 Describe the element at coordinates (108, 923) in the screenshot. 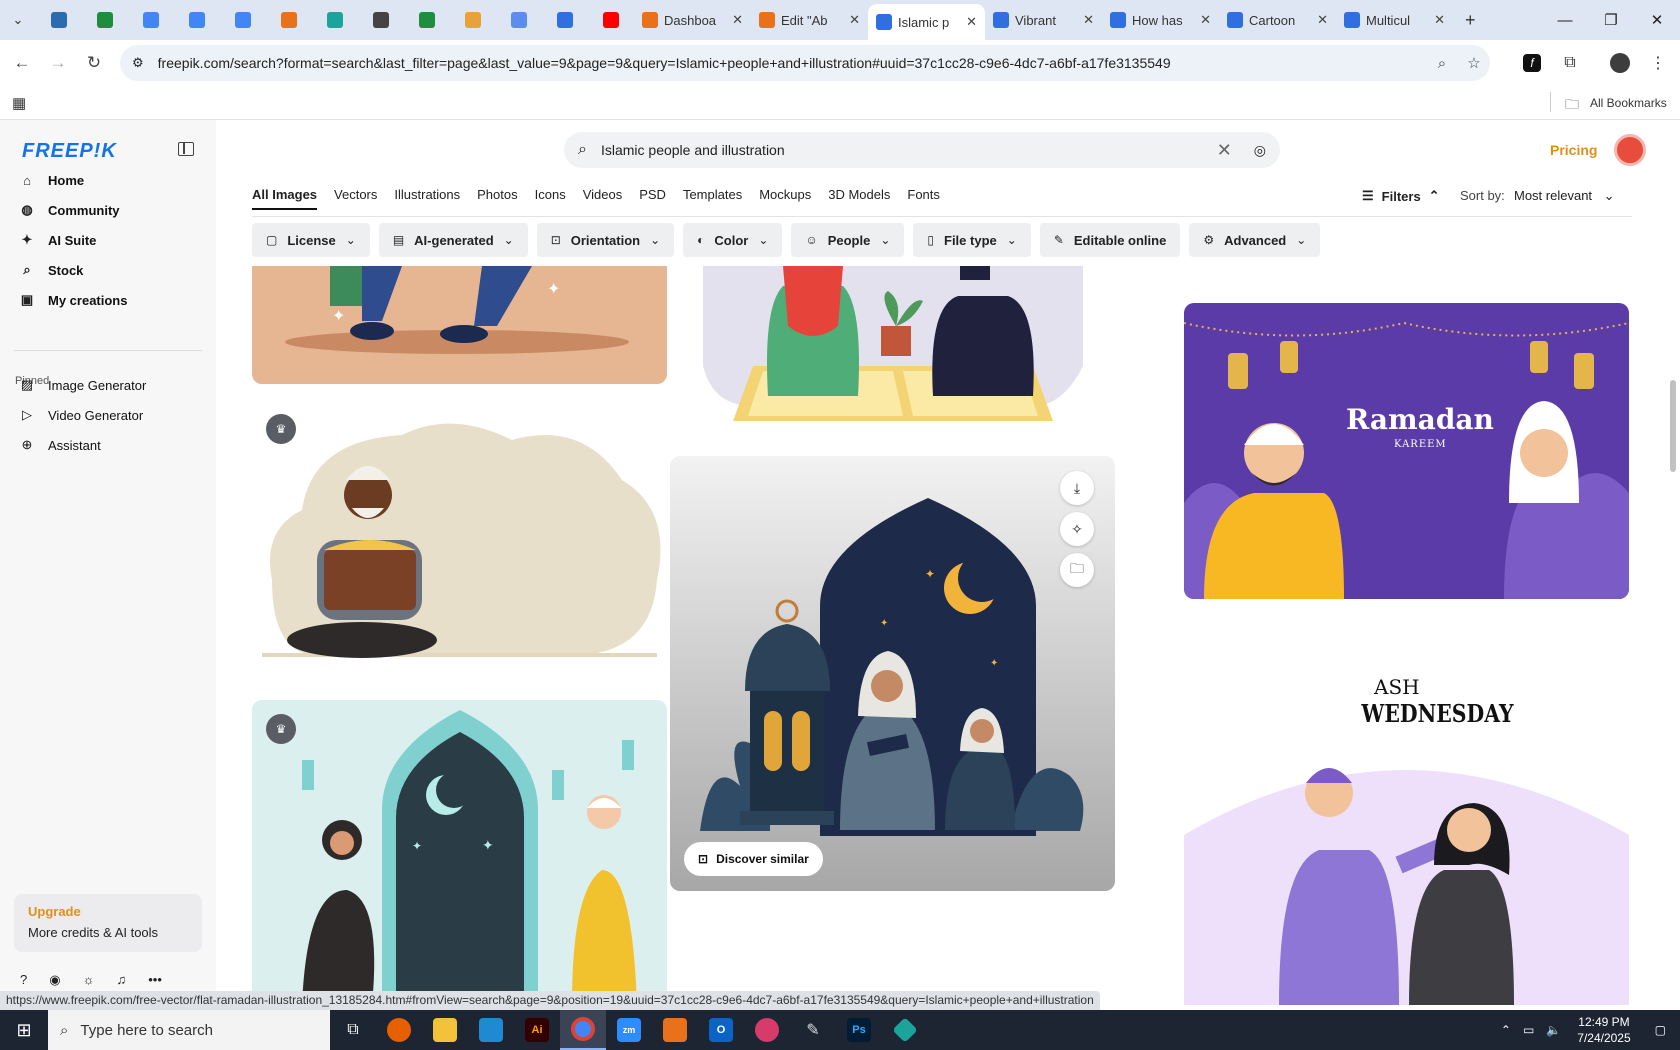

I see `upgrade-card: Upgrade More credits & AI tools` at that location.